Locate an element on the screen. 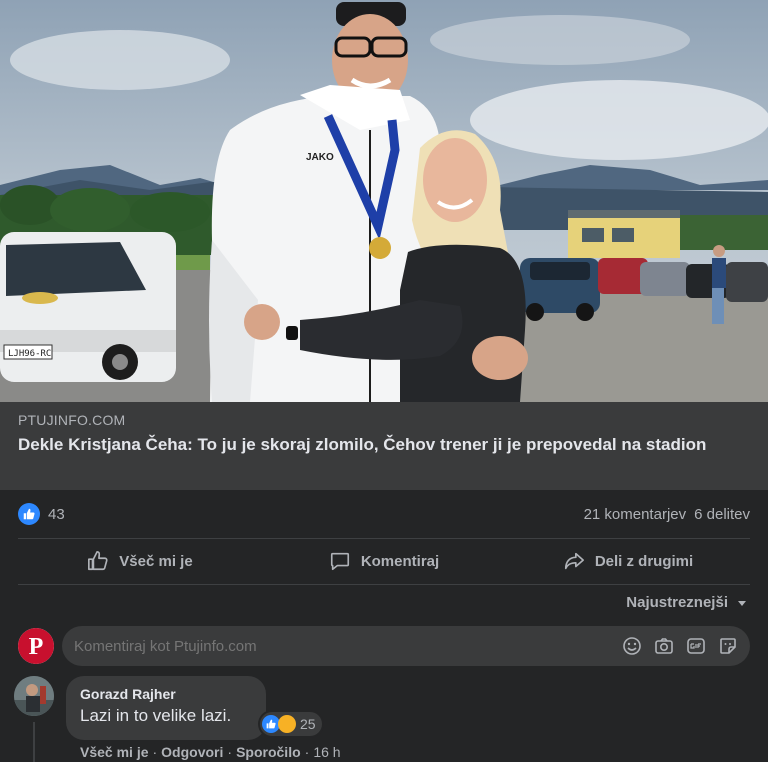 The height and width of the screenshot is (762, 768). like-button: Všeč mi je is located at coordinates (140, 561).